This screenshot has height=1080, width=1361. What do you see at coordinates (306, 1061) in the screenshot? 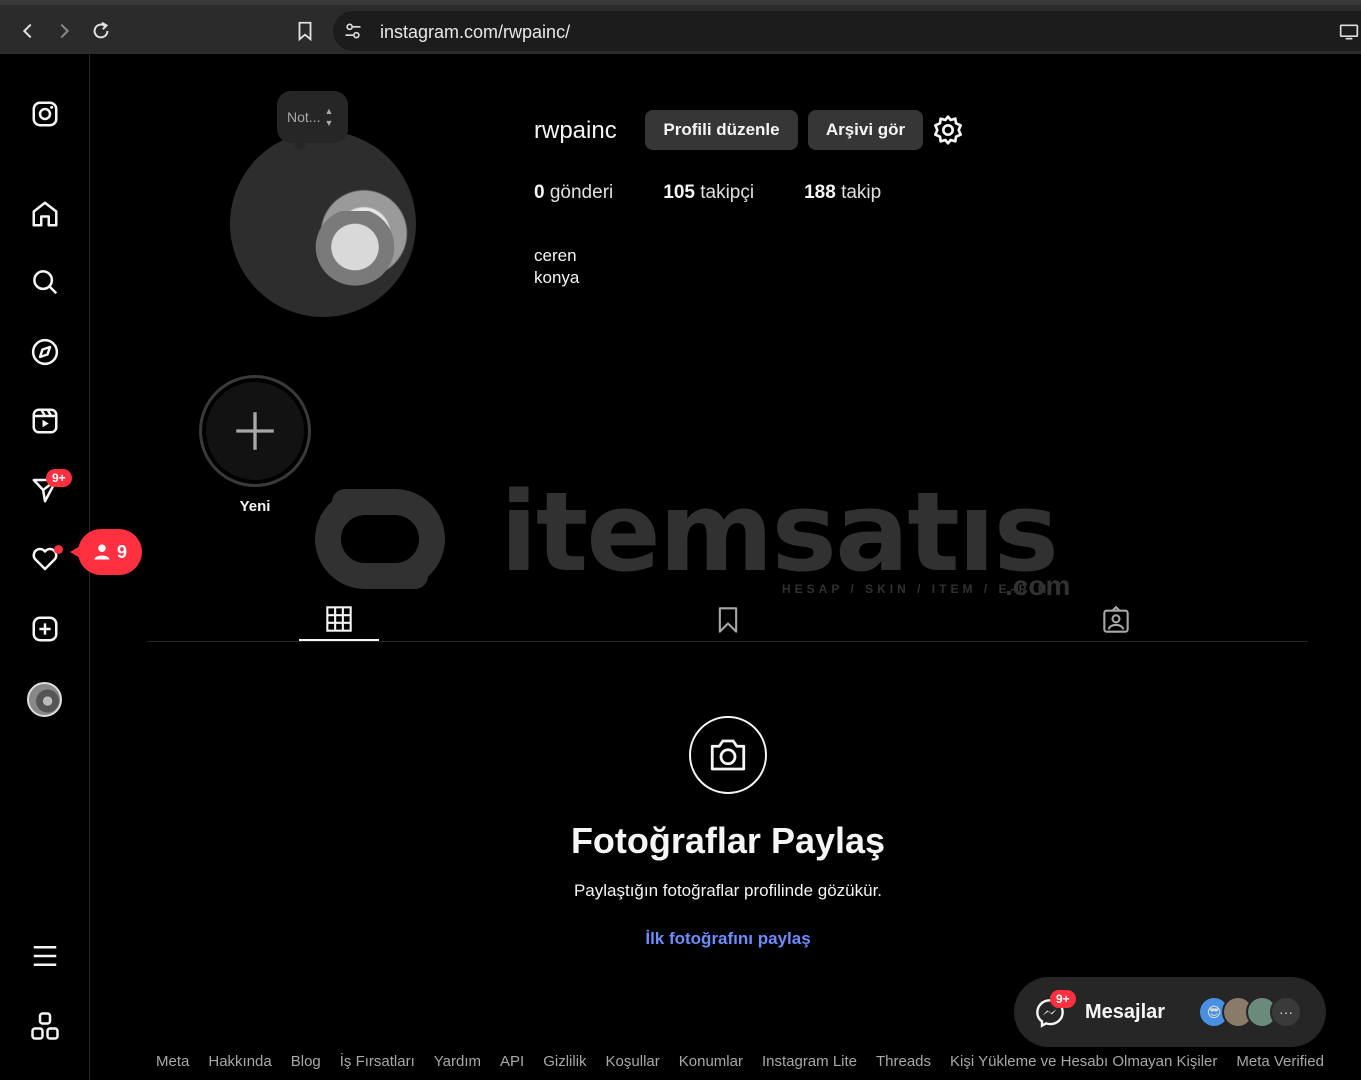
I see `footer-link: Blog` at bounding box center [306, 1061].